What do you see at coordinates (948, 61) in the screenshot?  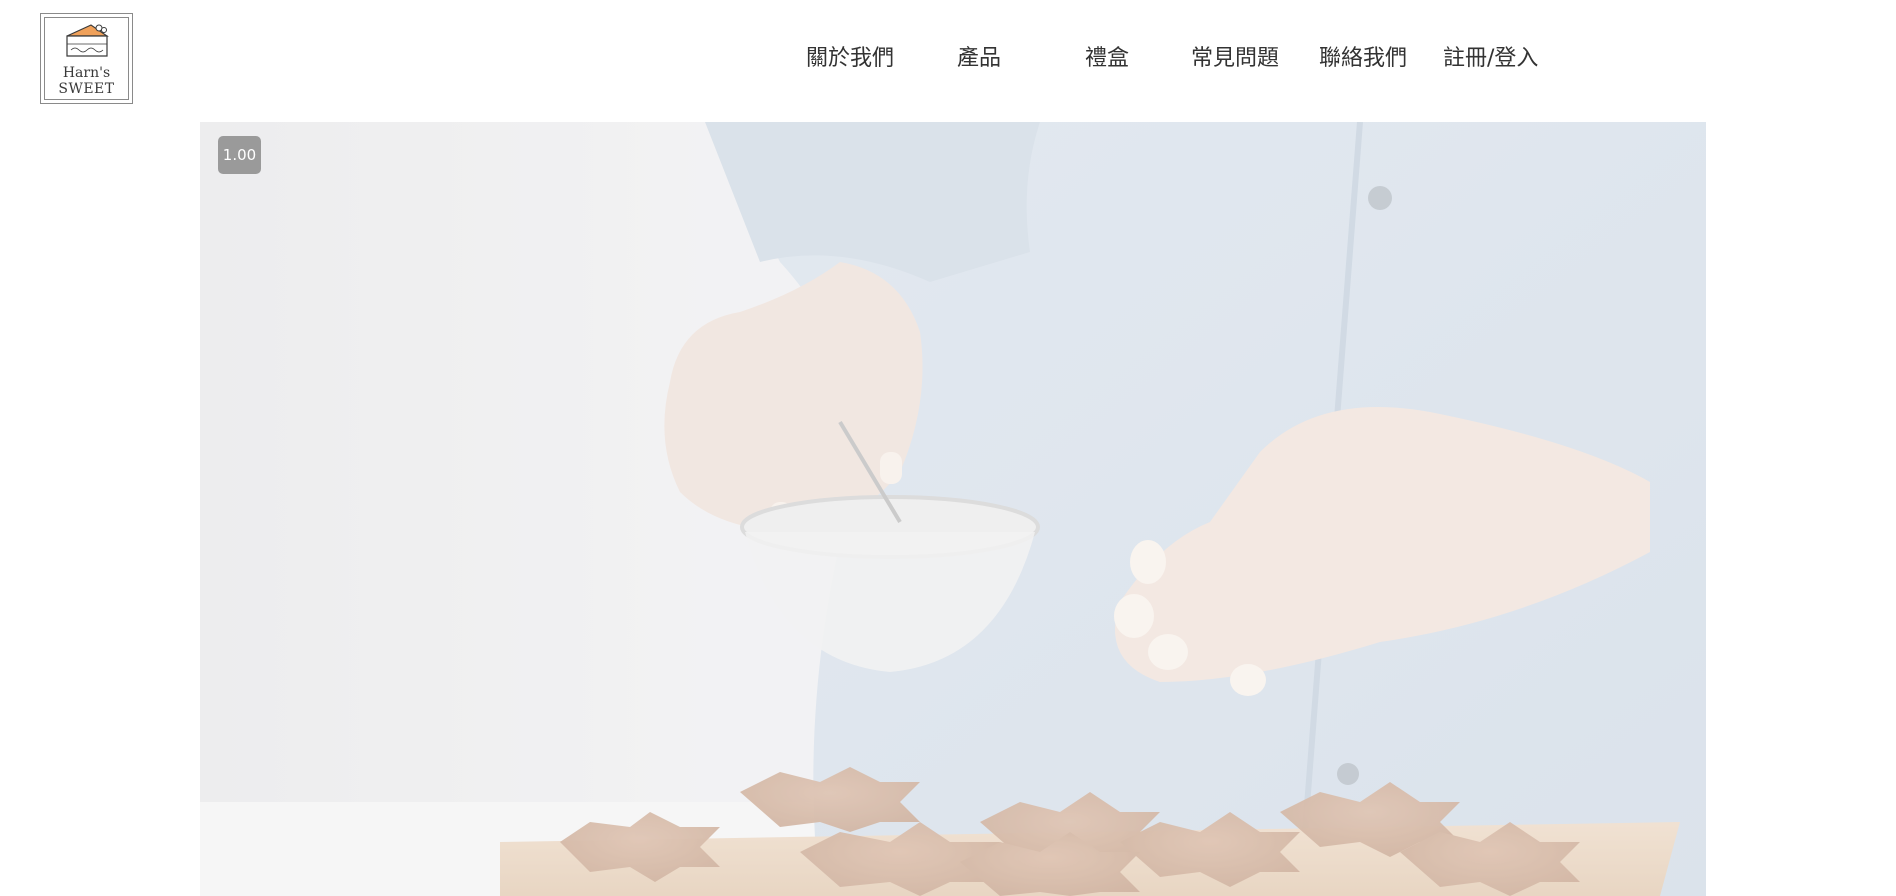 I see `site-header: Harn's SWEET 關於我們 產品 禮盒 常見問題 聯絡我們 註冊/登入` at bounding box center [948, 61].